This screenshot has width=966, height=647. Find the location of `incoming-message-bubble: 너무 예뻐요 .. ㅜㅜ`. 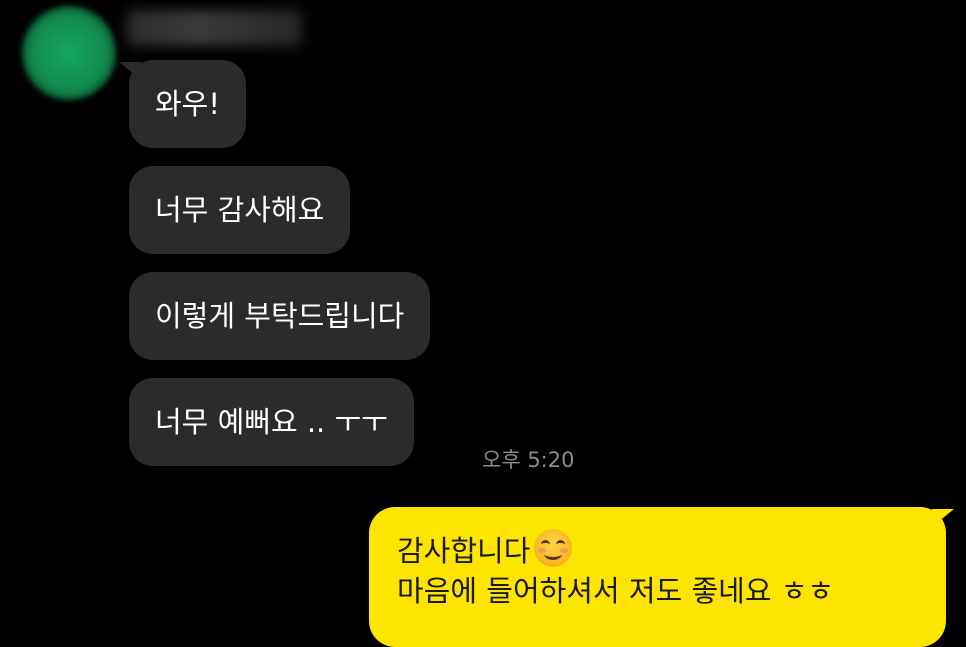

incoming-message-bubble: 너무 예뻐요 .. ㅜㅜ is located at coordinates (271, 422).